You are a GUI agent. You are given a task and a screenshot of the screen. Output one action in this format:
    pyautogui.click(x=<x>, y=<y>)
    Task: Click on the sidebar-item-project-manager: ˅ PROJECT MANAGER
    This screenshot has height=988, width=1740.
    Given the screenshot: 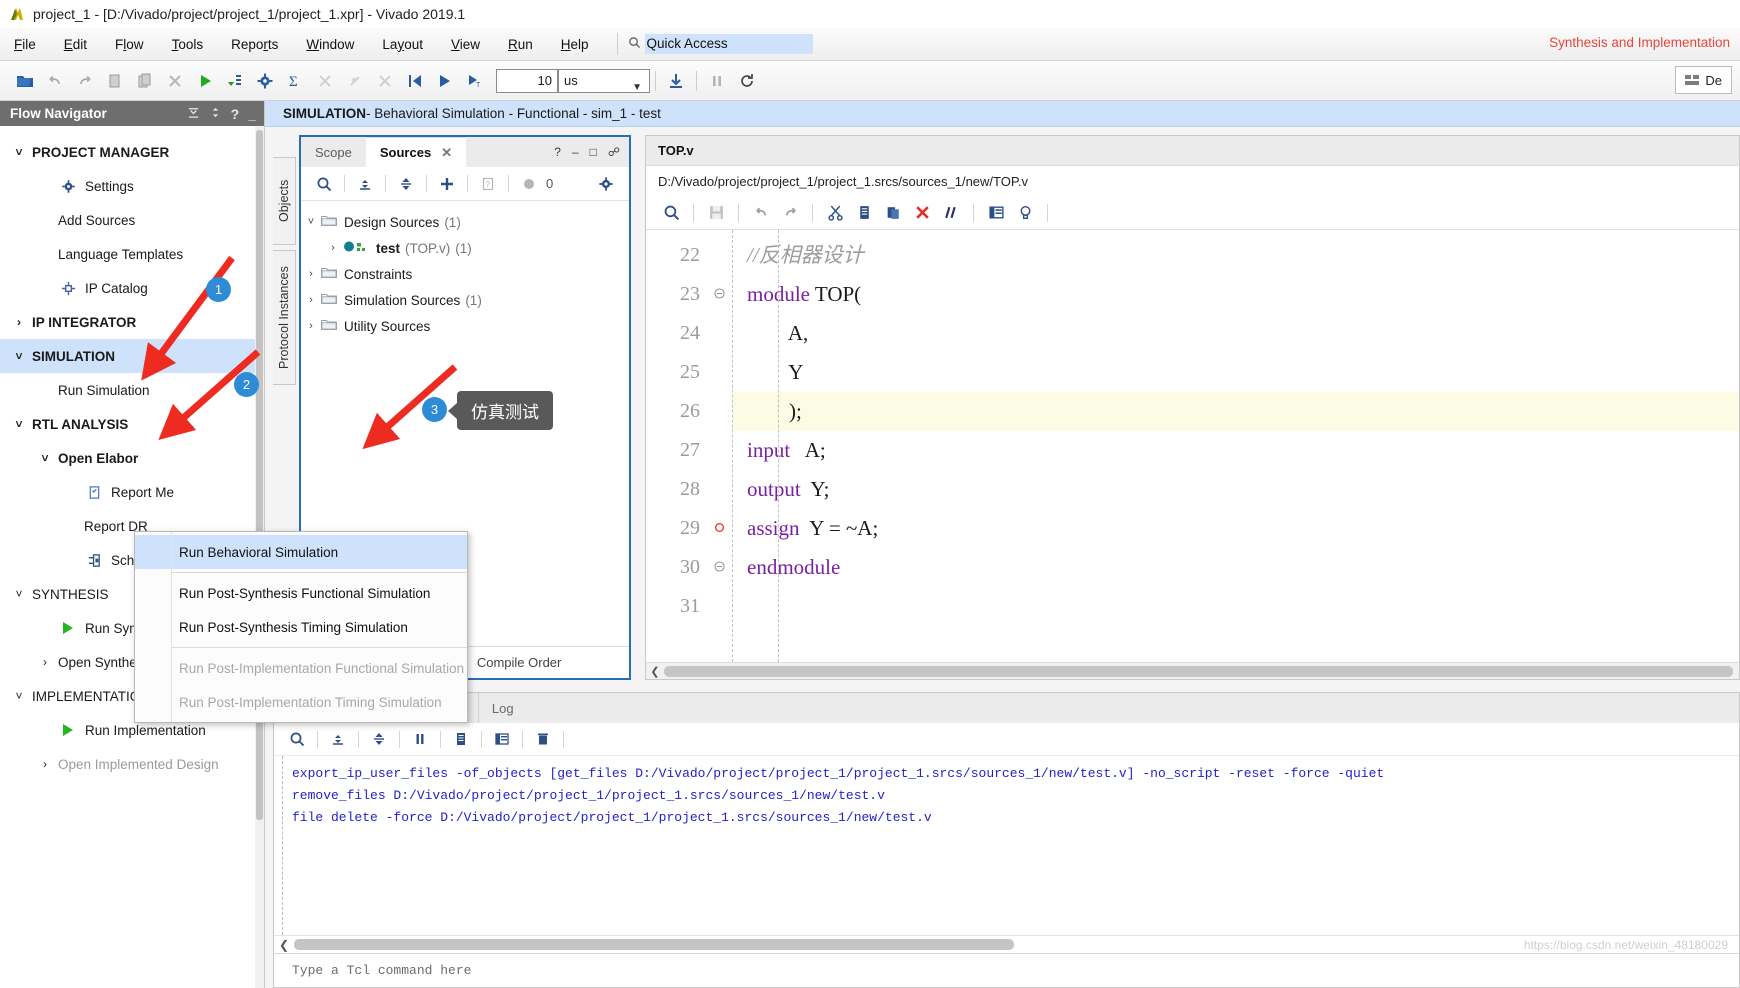 What is the action you would take?
    pyautogui.click(x=132, y=152)
    